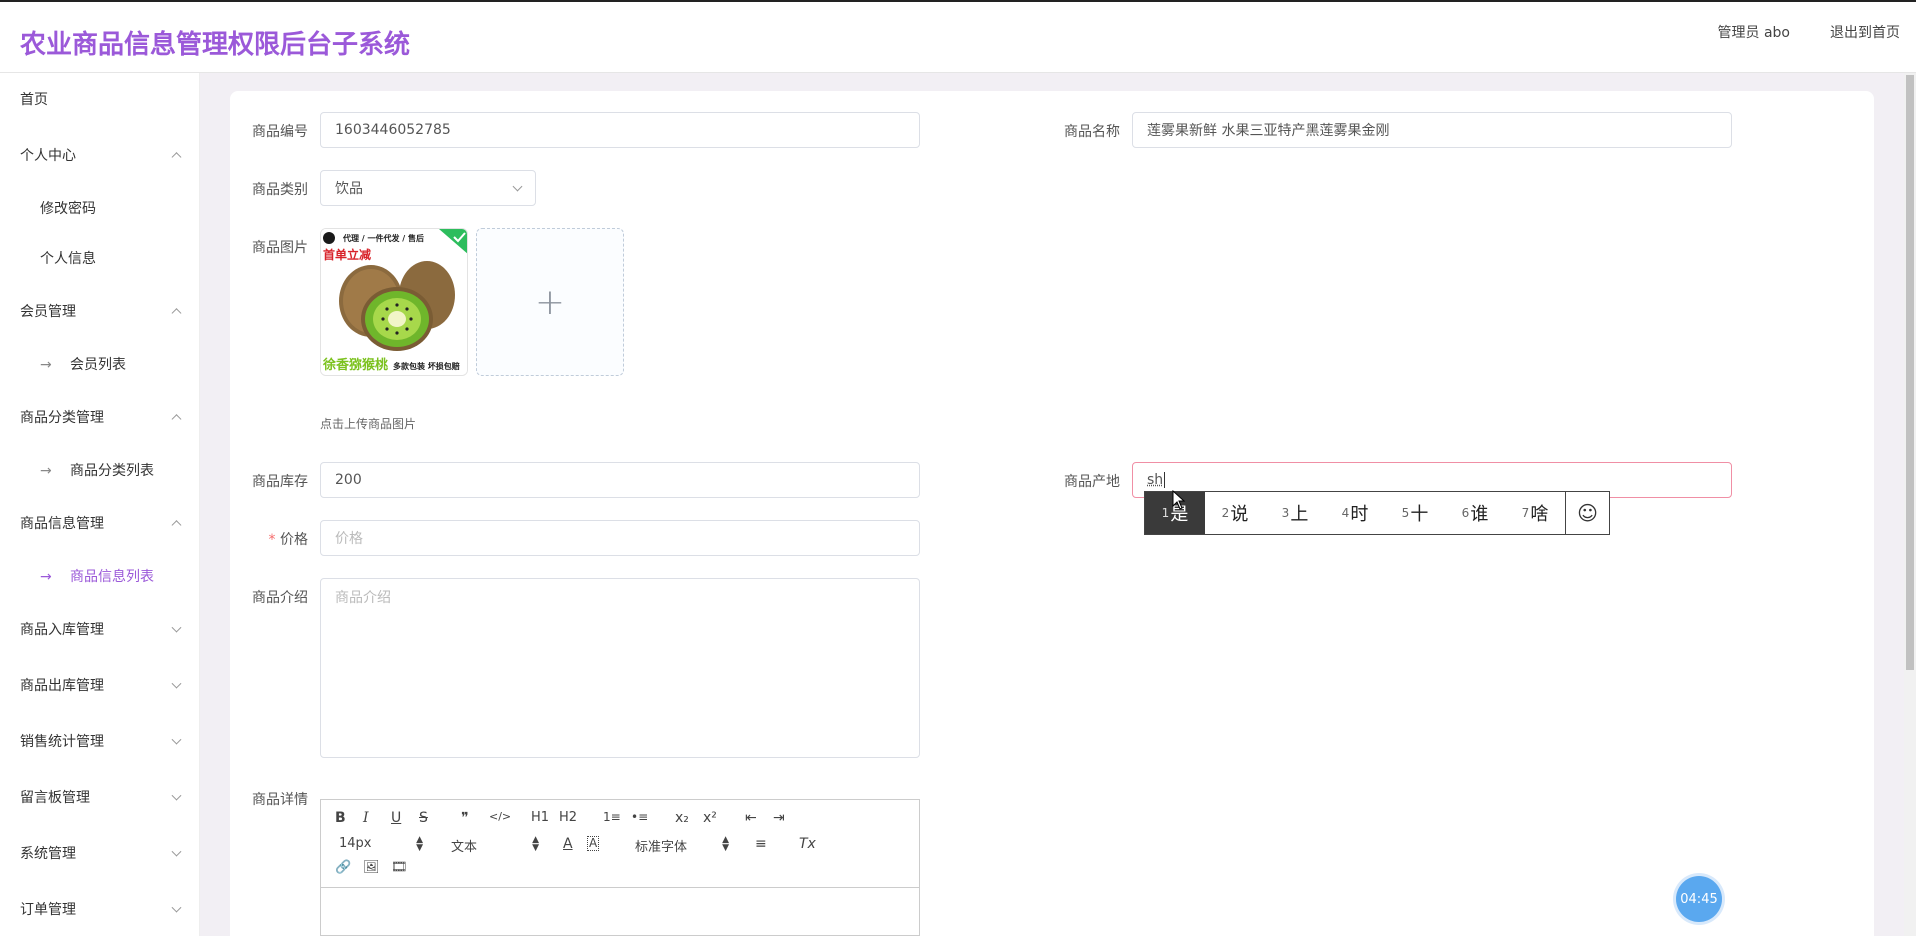 This screenshot has width=1916, height=936. Describe the element at coordinates (100, 909) in the screenshot. I see `sidebar-item-orders: 订单管理` at that location.